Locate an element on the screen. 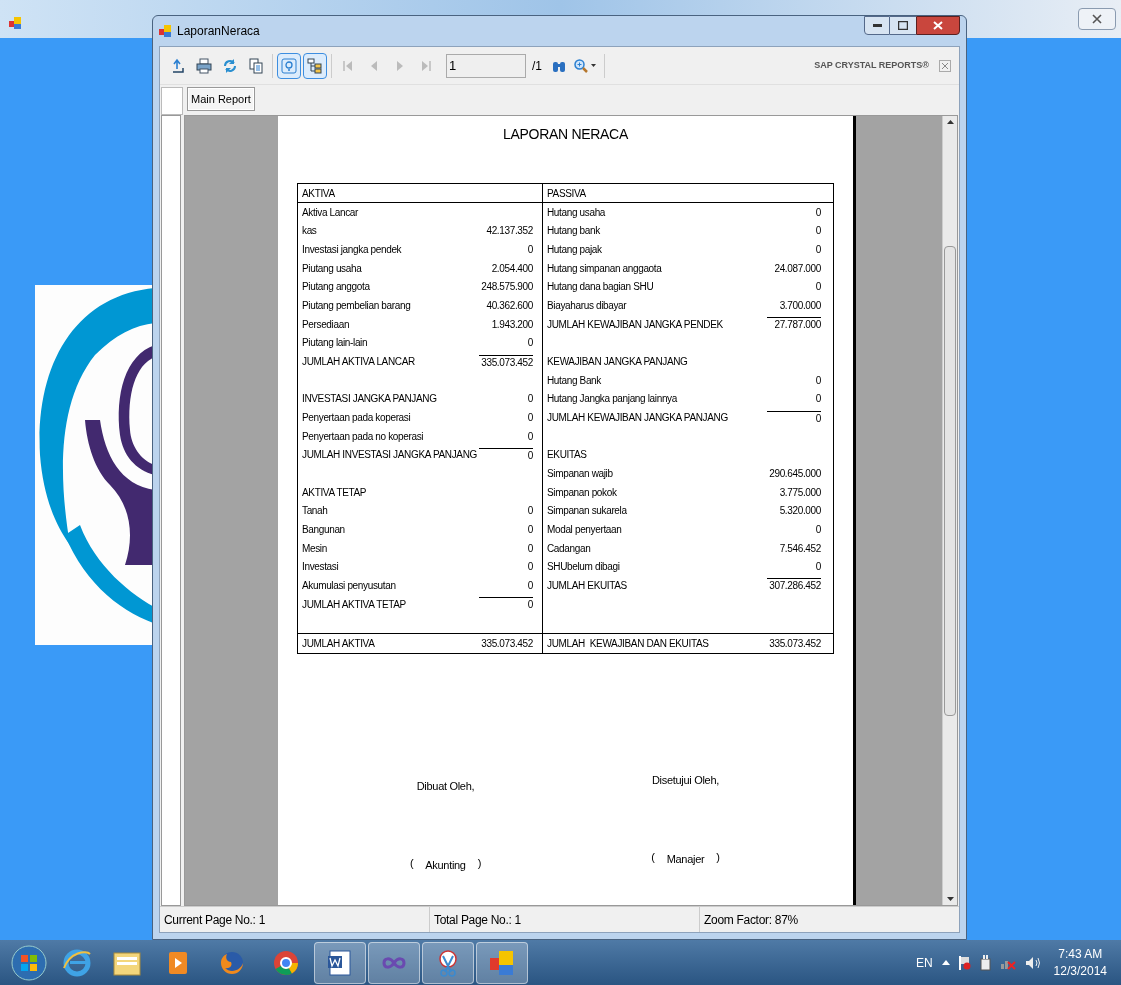  column-header: AKTIVA is located at coordinates (318, 193).